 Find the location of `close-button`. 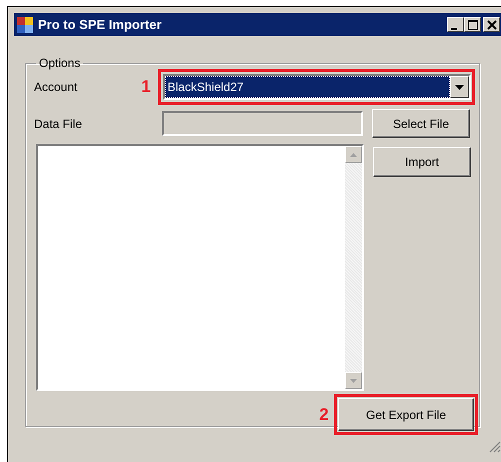

close-button is located at coordinates (491, 24).